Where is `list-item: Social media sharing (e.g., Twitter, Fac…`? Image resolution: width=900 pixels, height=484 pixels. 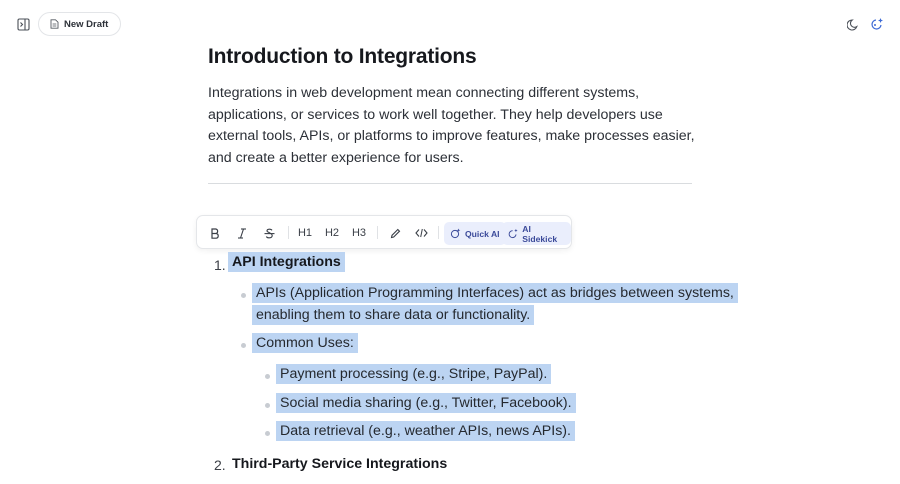 list-item: Social media sharing (e.g., Twitter, Fac… is located at coordinates (426, 403).